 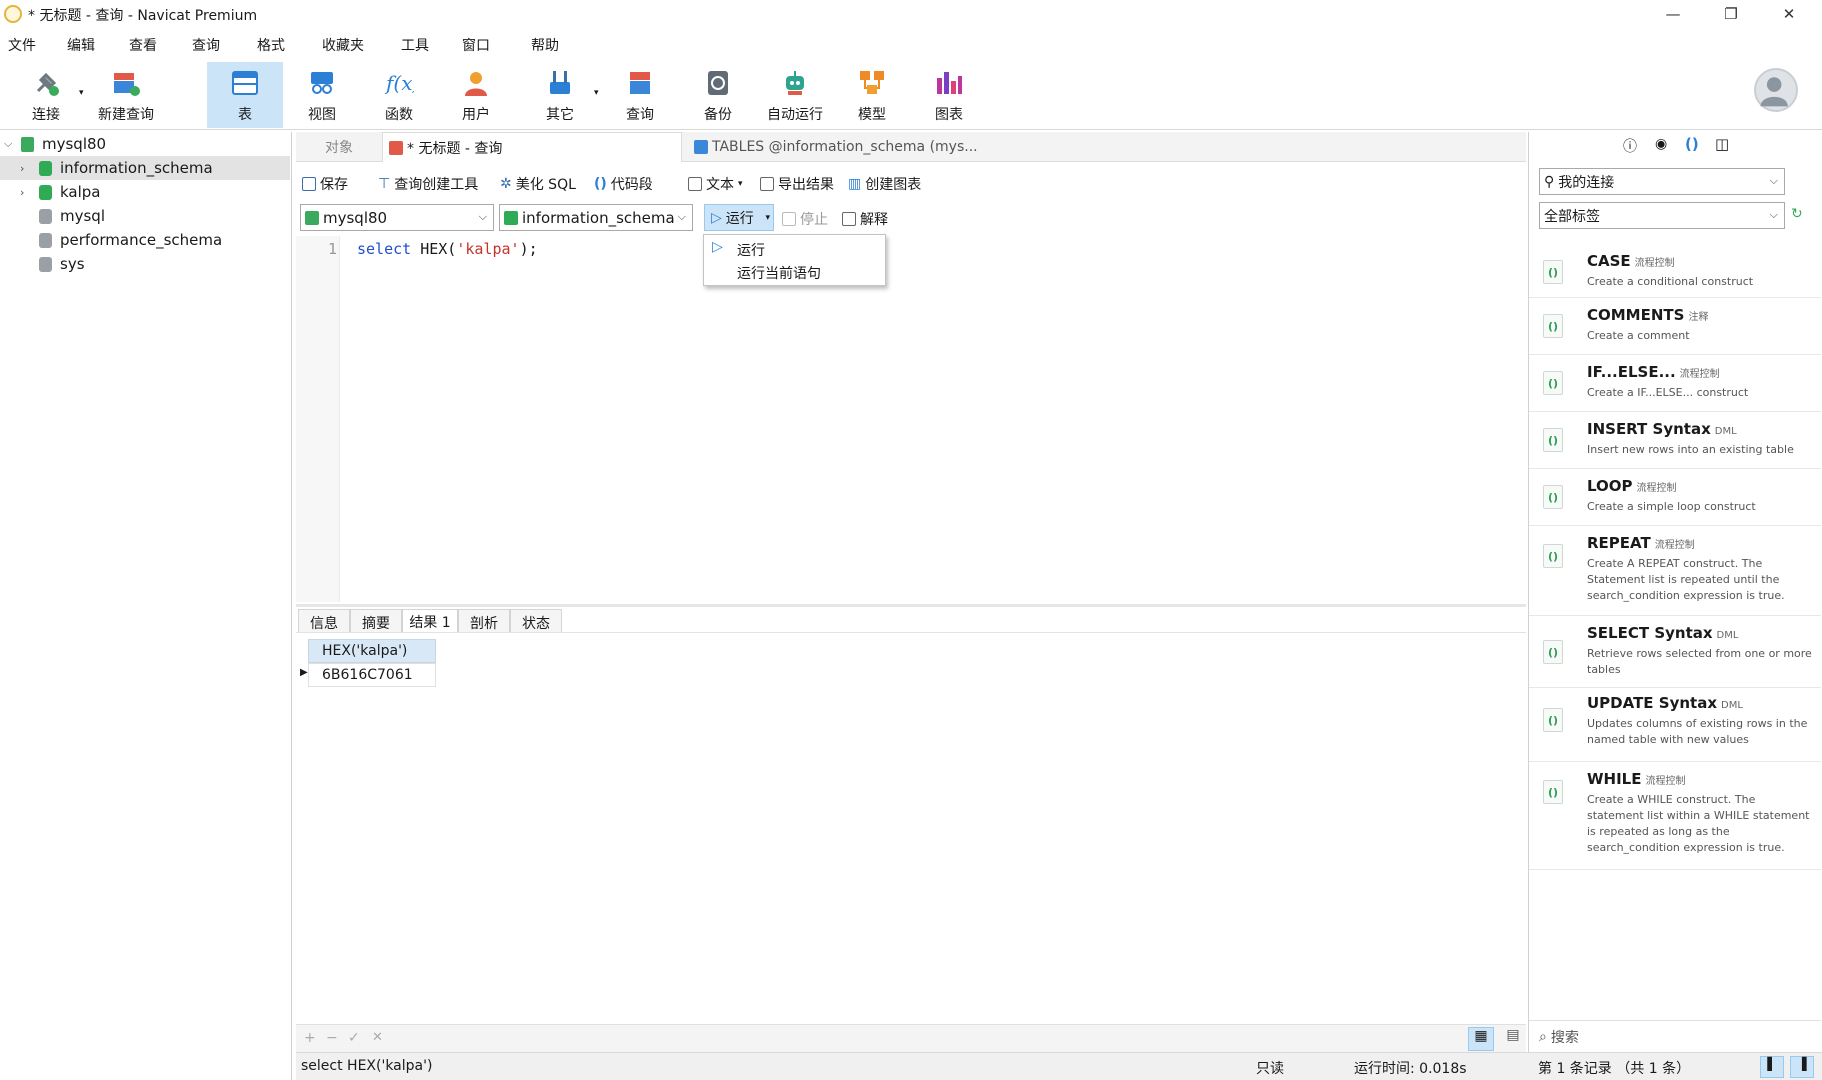 I want to click on menu-format: 格式, so click(x=271, y=45).